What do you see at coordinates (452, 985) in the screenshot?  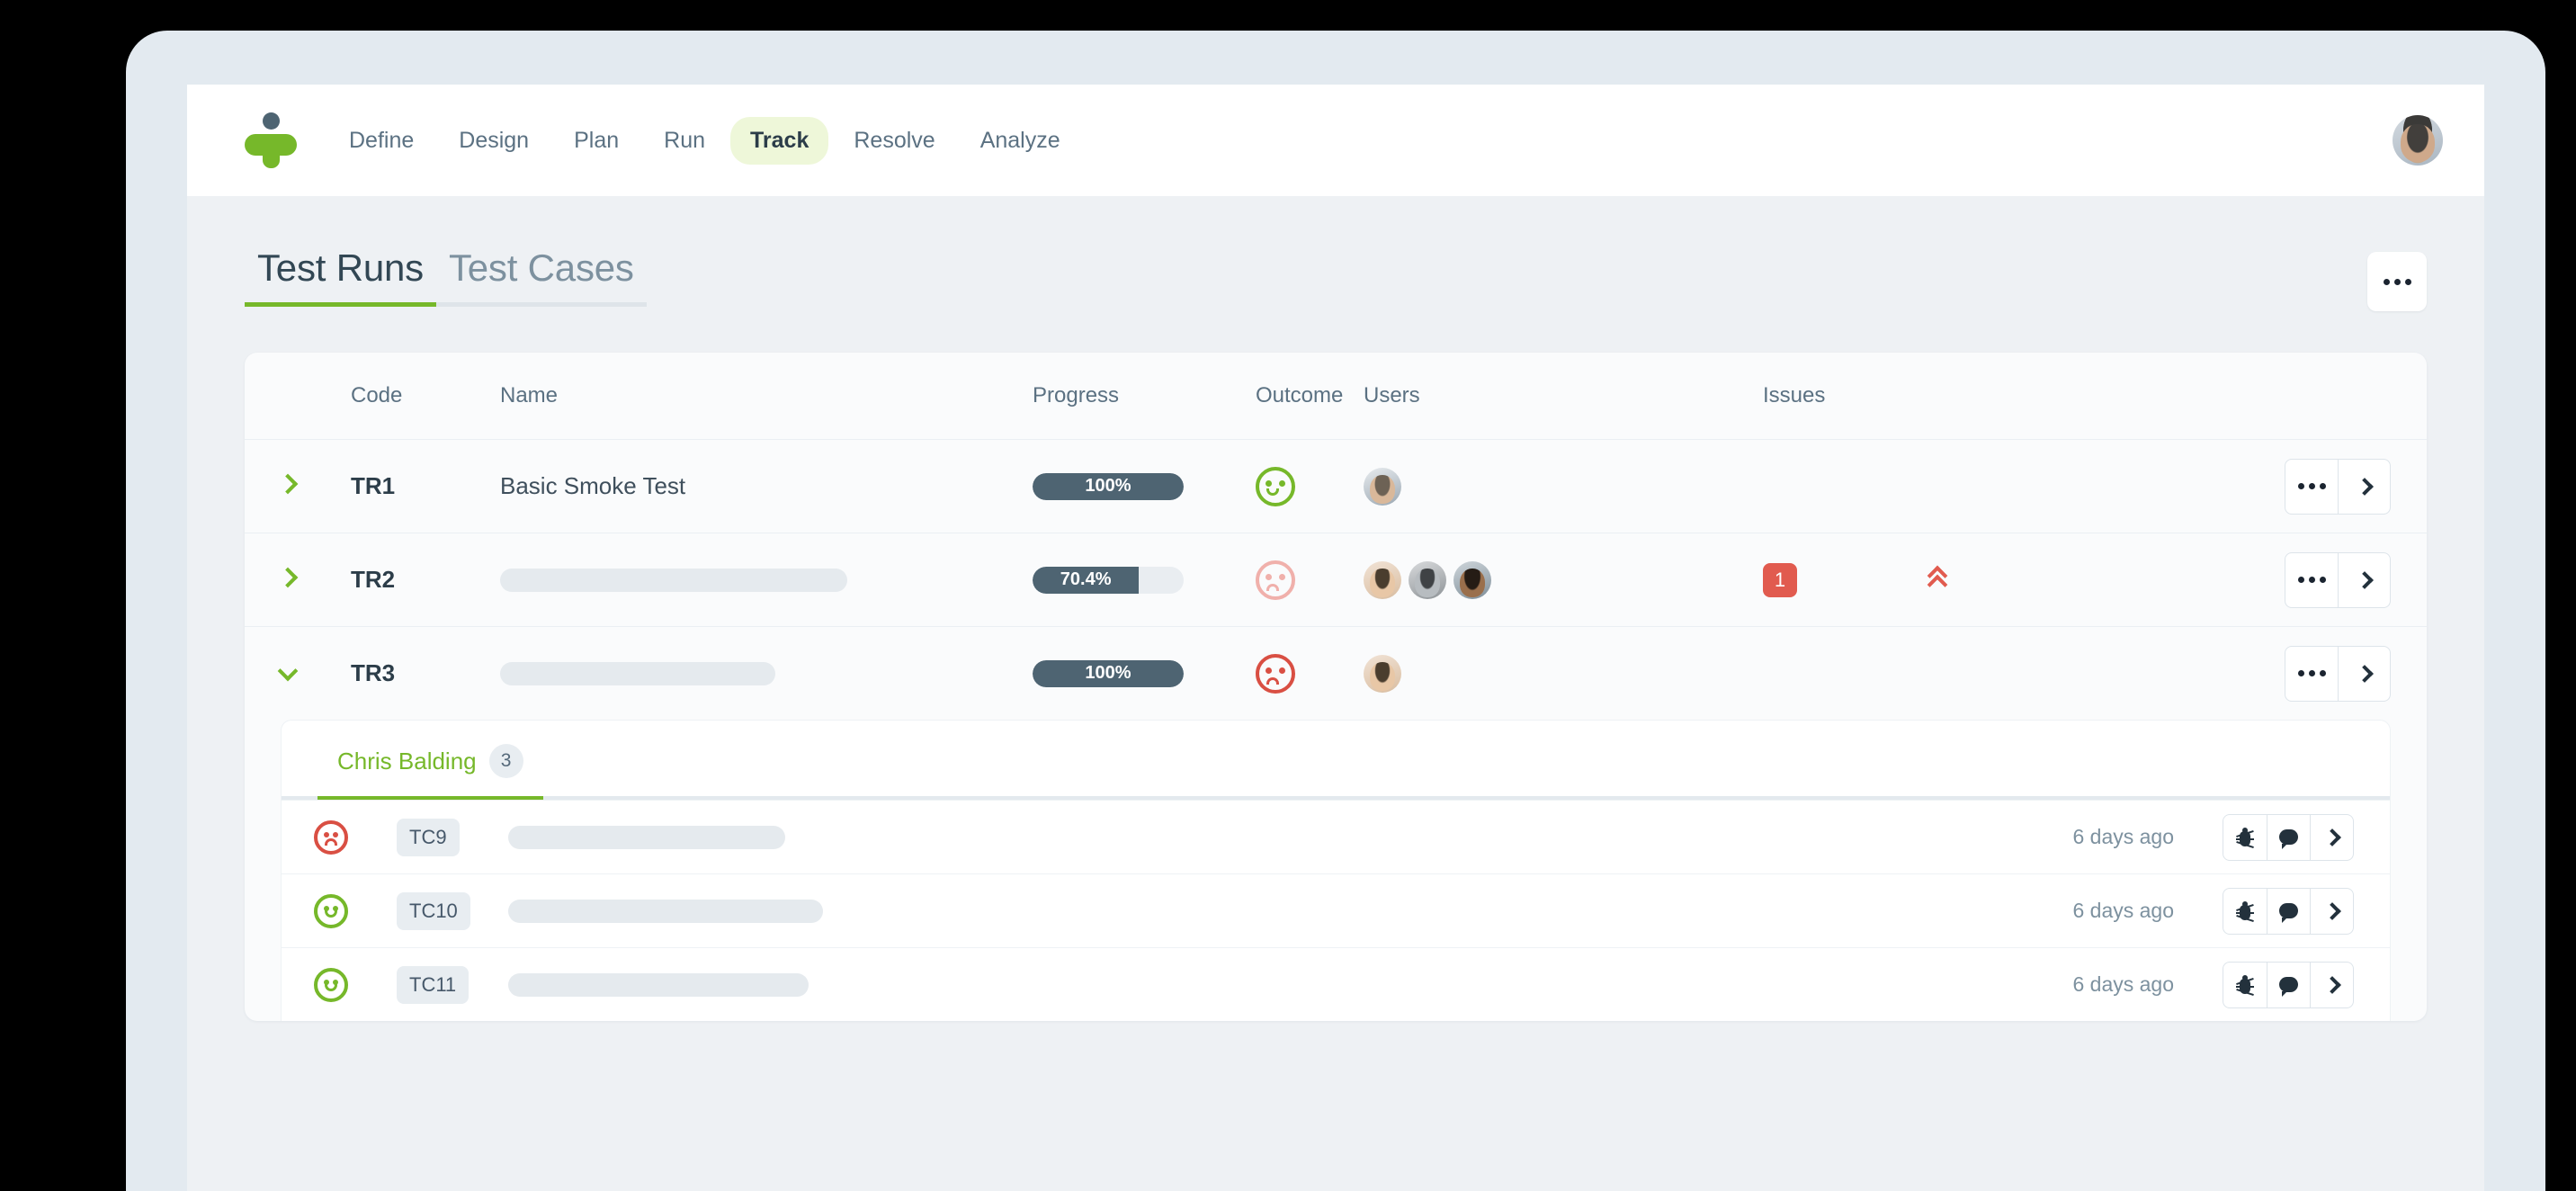 I see `testcase-code-cell: TC11` at bounding box center [452, 985].